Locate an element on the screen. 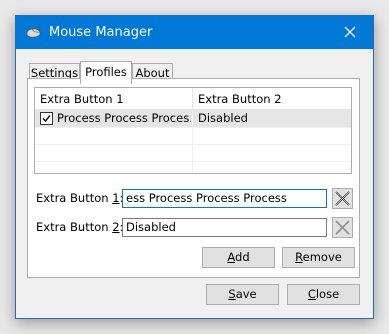  column-grid-line is located at coordinates (192, 141).